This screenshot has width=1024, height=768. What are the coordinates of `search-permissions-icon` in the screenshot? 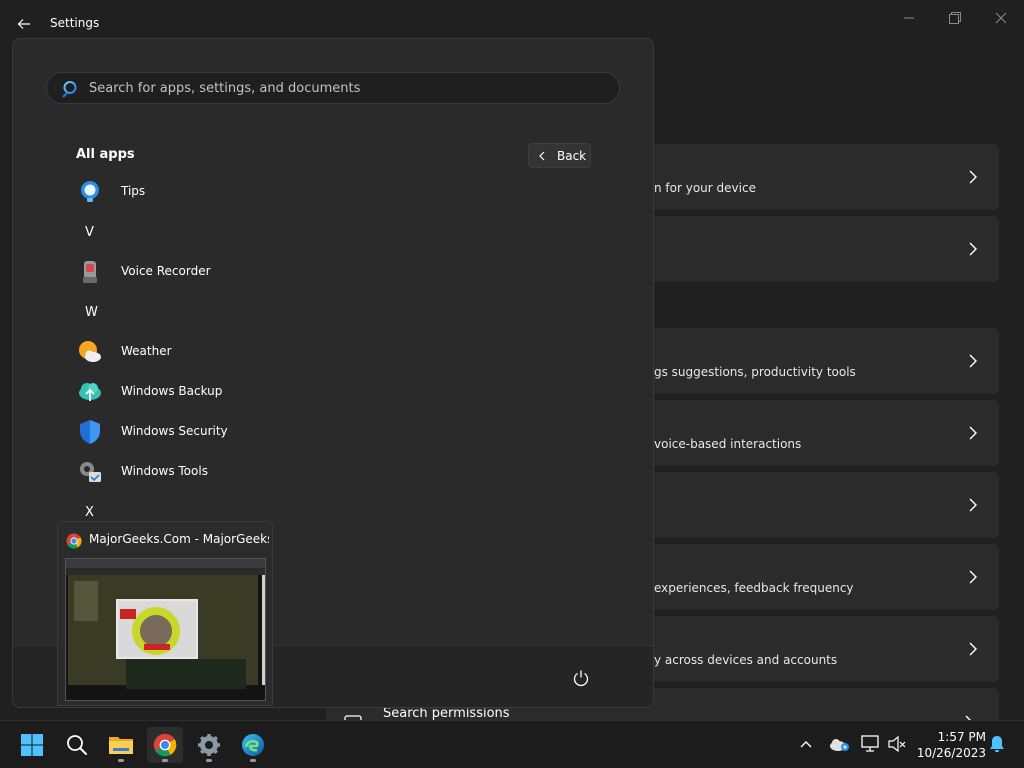 It's located at (353, 719).